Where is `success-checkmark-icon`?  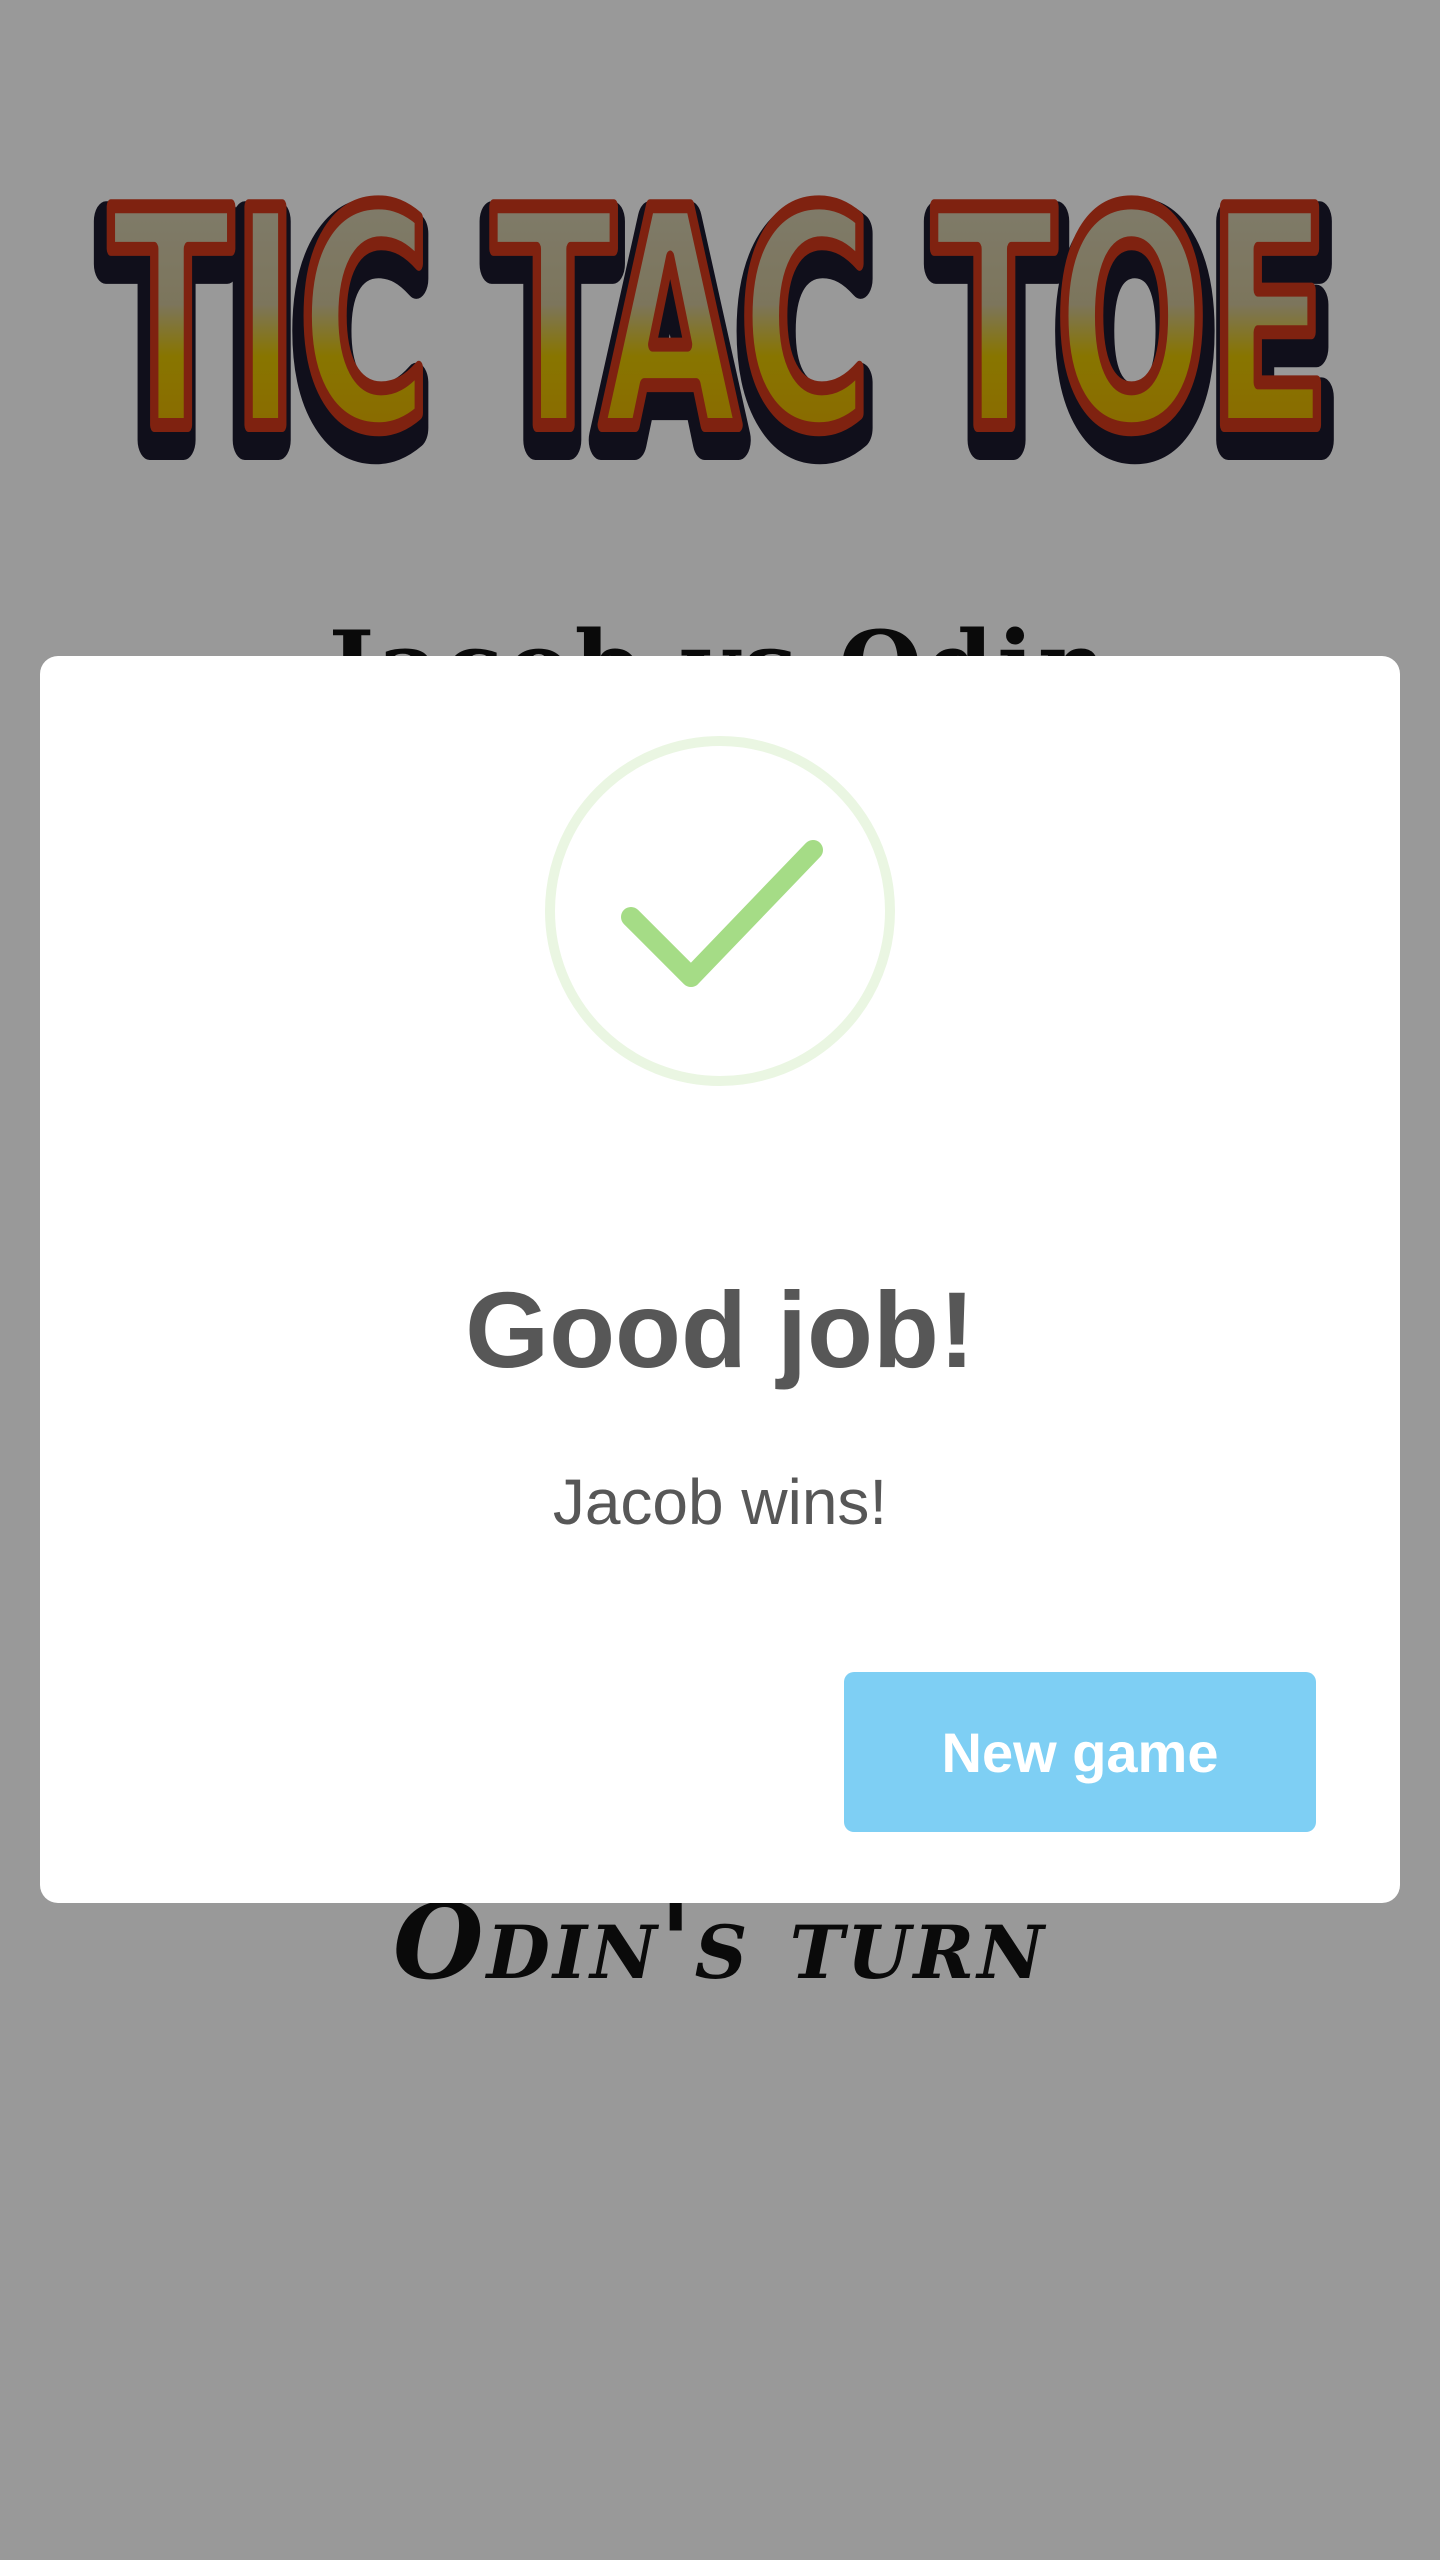 success-checkmark-icon is located at coordinates (720, 911).